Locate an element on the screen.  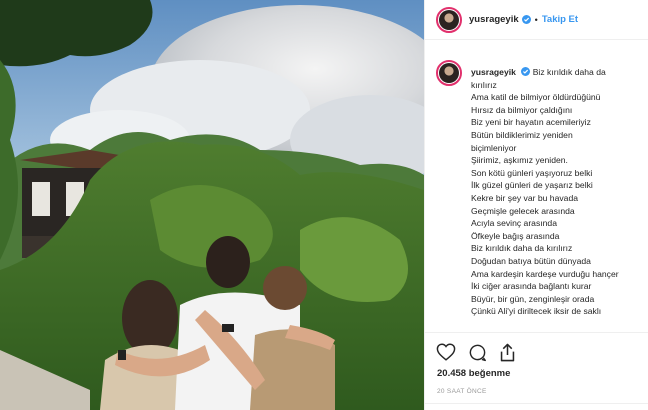
post-header: yusrageyik • Takip Et is located at coordinates (536, 20).